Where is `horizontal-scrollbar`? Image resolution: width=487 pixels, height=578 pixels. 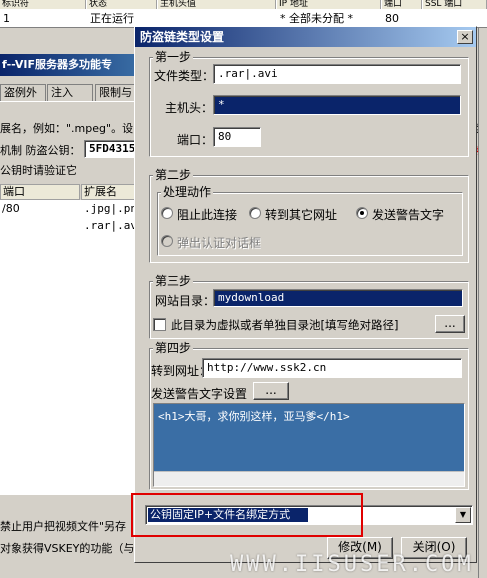
horizontal-scrollbar is located at coordinates (309, 478).